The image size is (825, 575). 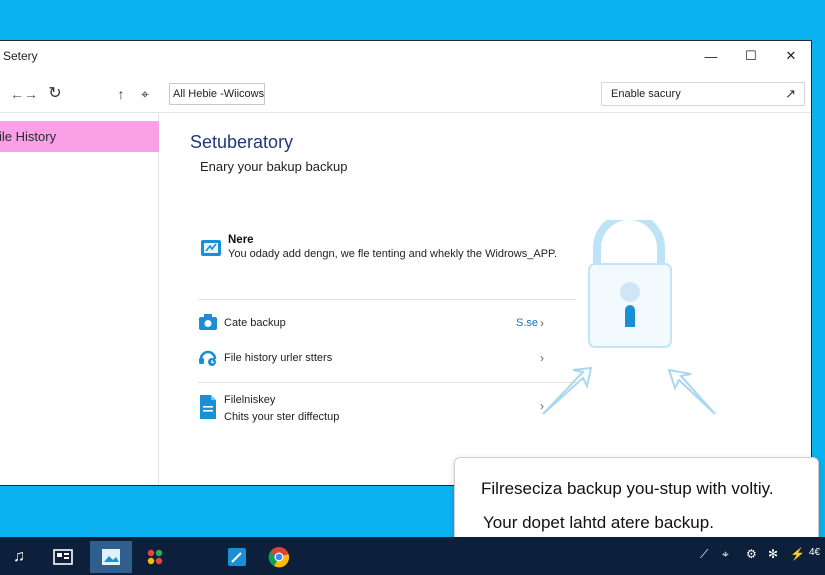 What do you see at coordinates (627, 488) in the screenshot?
I see `popup-line-1: Filreseciza backup you-stup with voltiy.` at bounding box center [627, 488].